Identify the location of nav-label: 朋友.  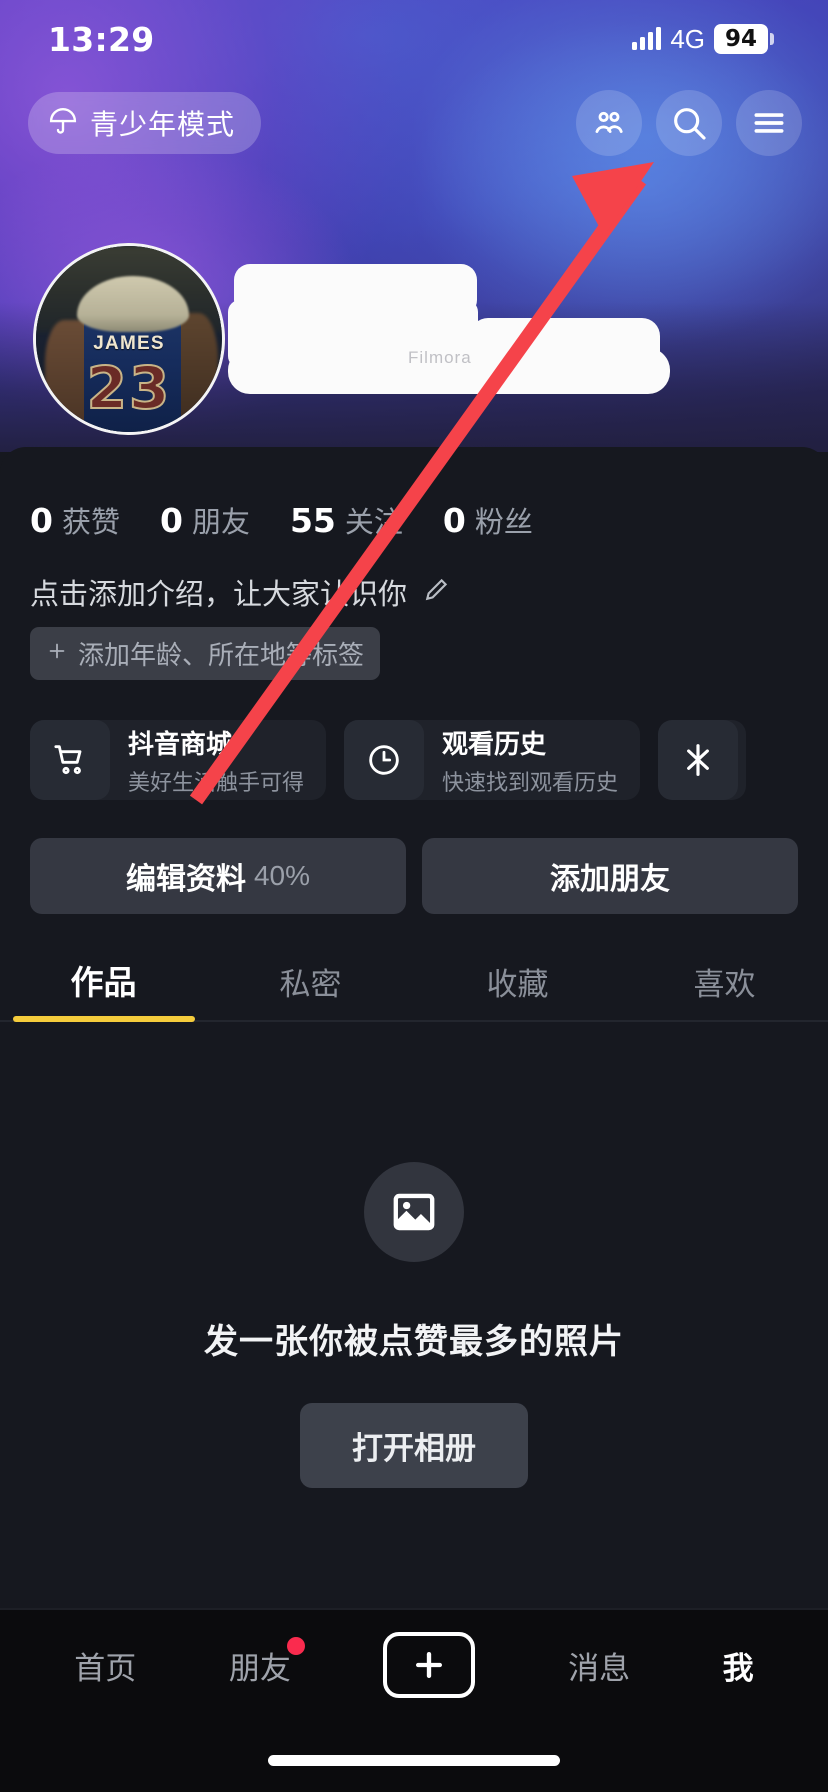
(259, 1668).